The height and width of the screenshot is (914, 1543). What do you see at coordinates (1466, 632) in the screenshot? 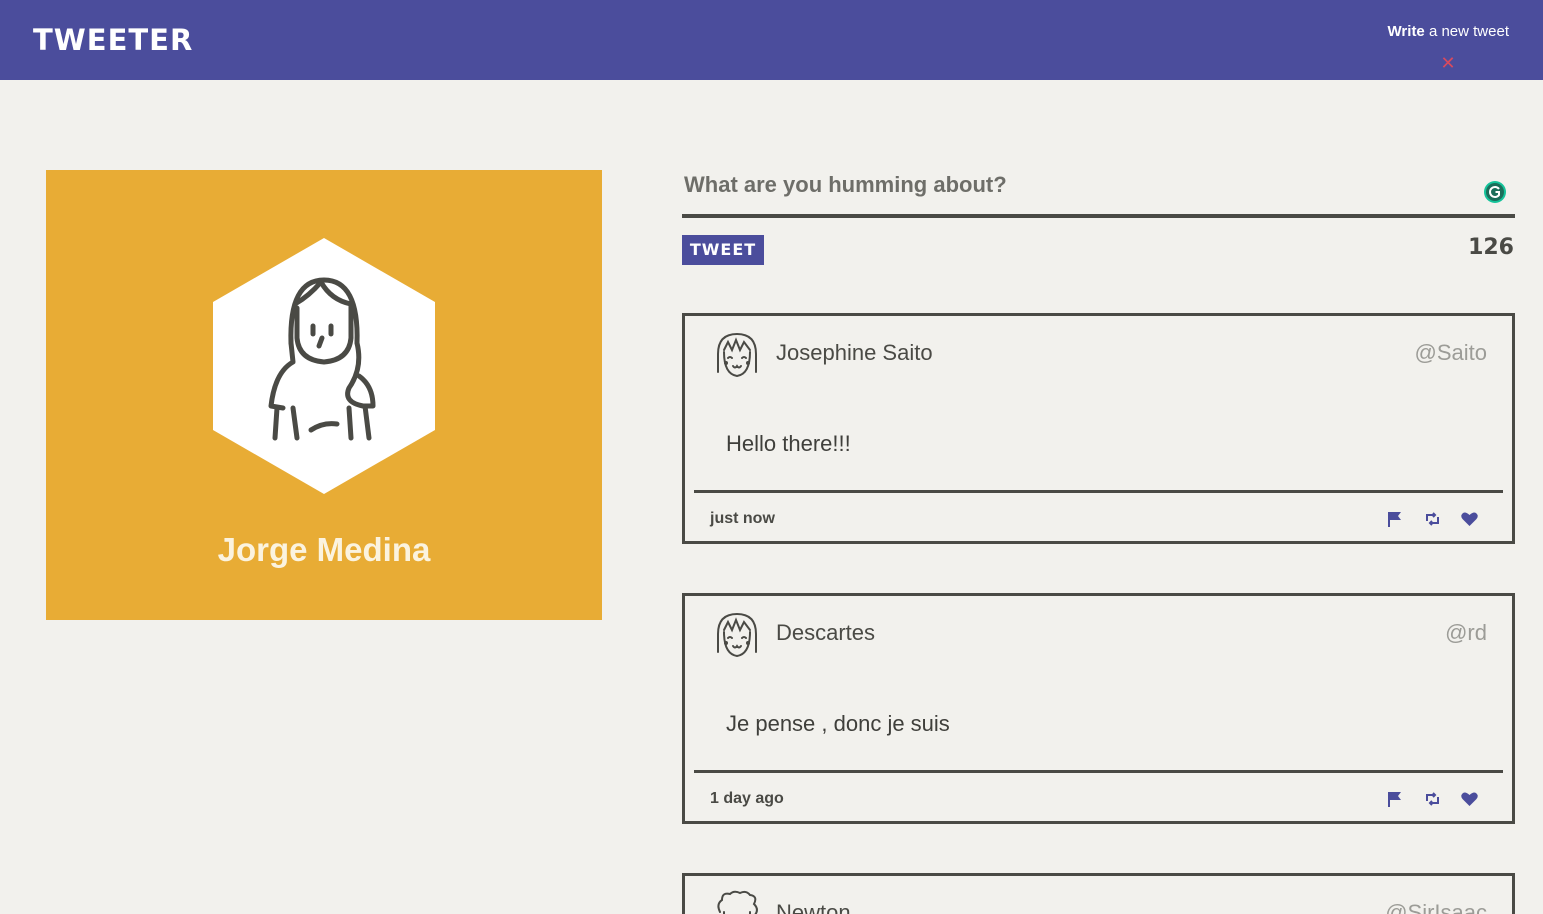
I see `tweet-author-handle: @rd` at bounding box center [1466, 632].